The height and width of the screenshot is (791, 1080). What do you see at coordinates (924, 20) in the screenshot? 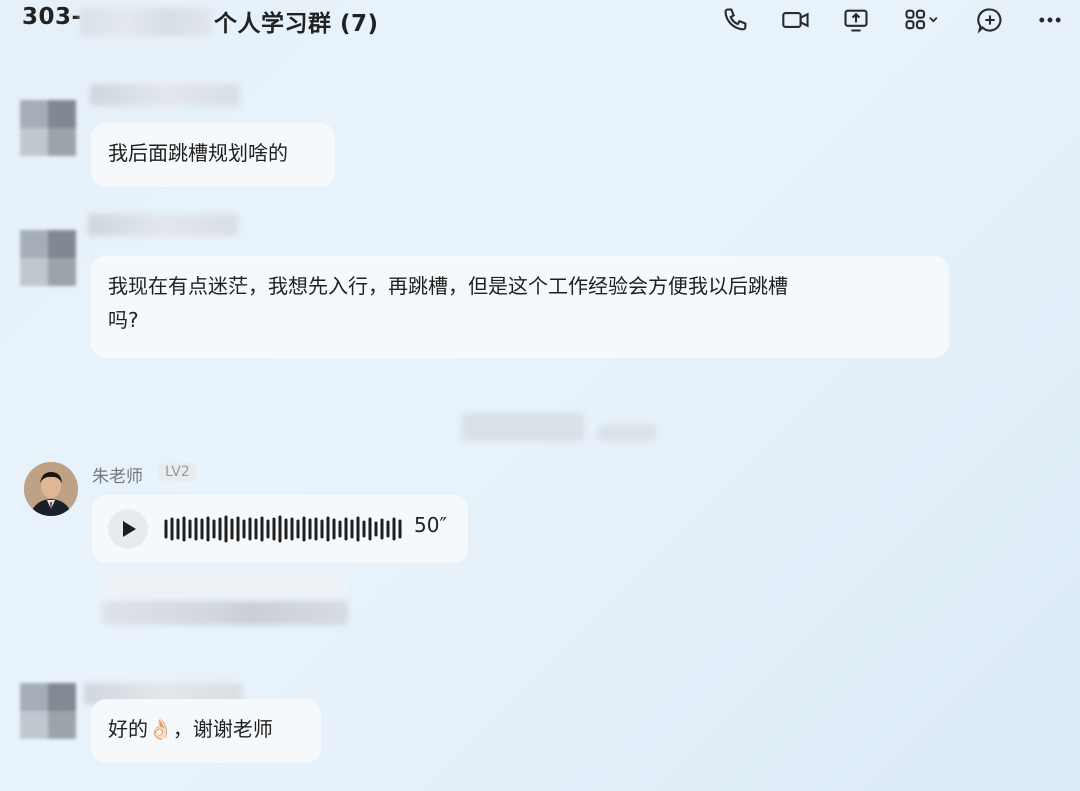
I see `apps-grid-icon` at bounding box center [924, 20].